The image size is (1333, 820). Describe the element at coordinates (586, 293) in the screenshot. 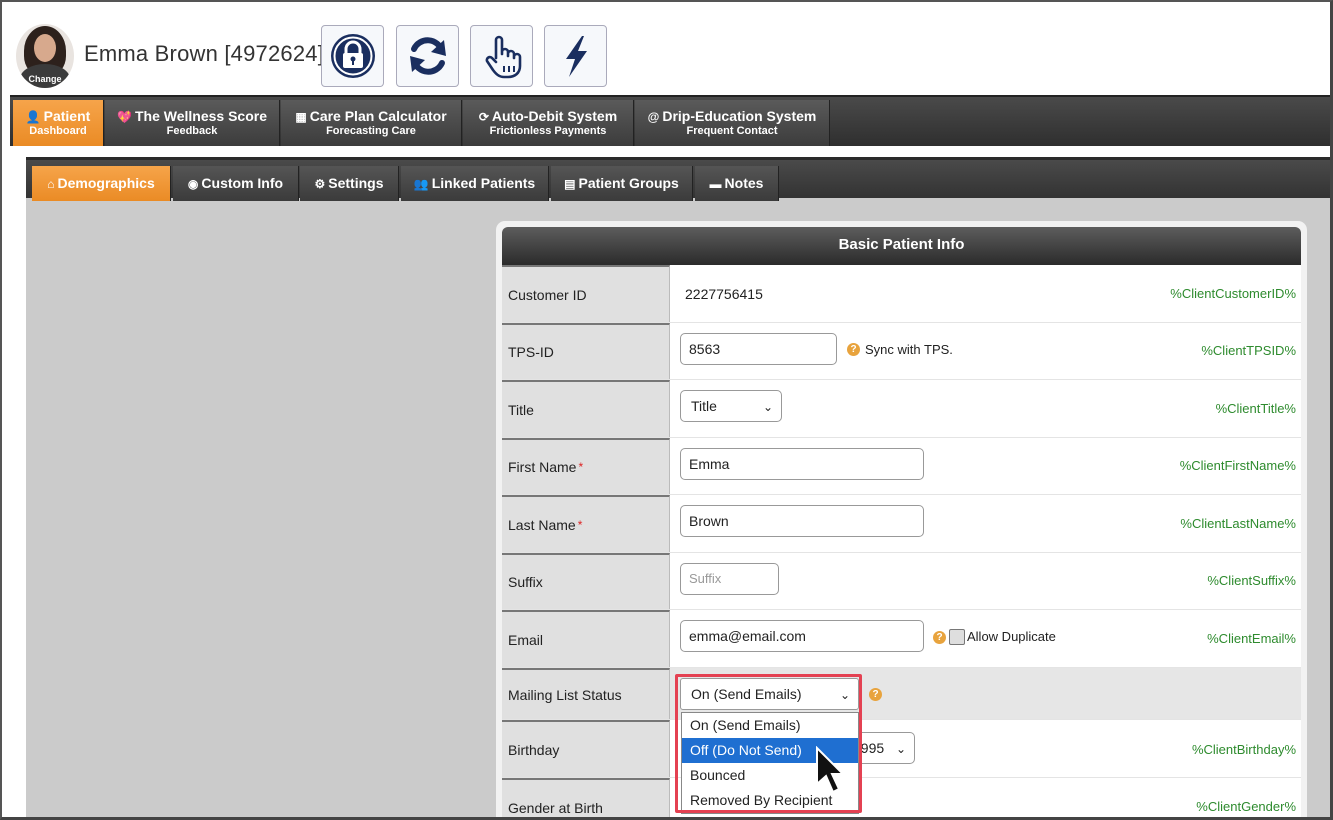

I see `field-label: Customer ID` at that location.